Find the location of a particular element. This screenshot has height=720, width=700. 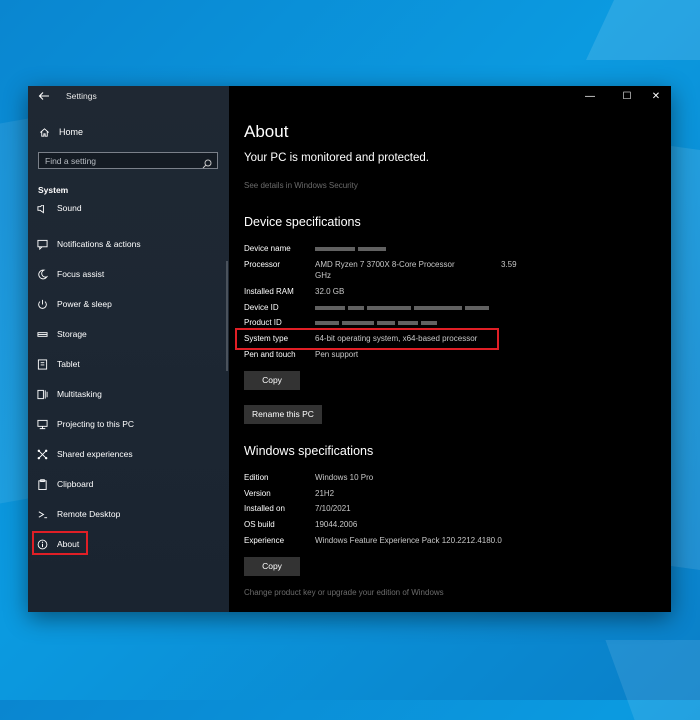

sidebar-item-notifications: Notifications & actions is located at coordinates (88, 244).